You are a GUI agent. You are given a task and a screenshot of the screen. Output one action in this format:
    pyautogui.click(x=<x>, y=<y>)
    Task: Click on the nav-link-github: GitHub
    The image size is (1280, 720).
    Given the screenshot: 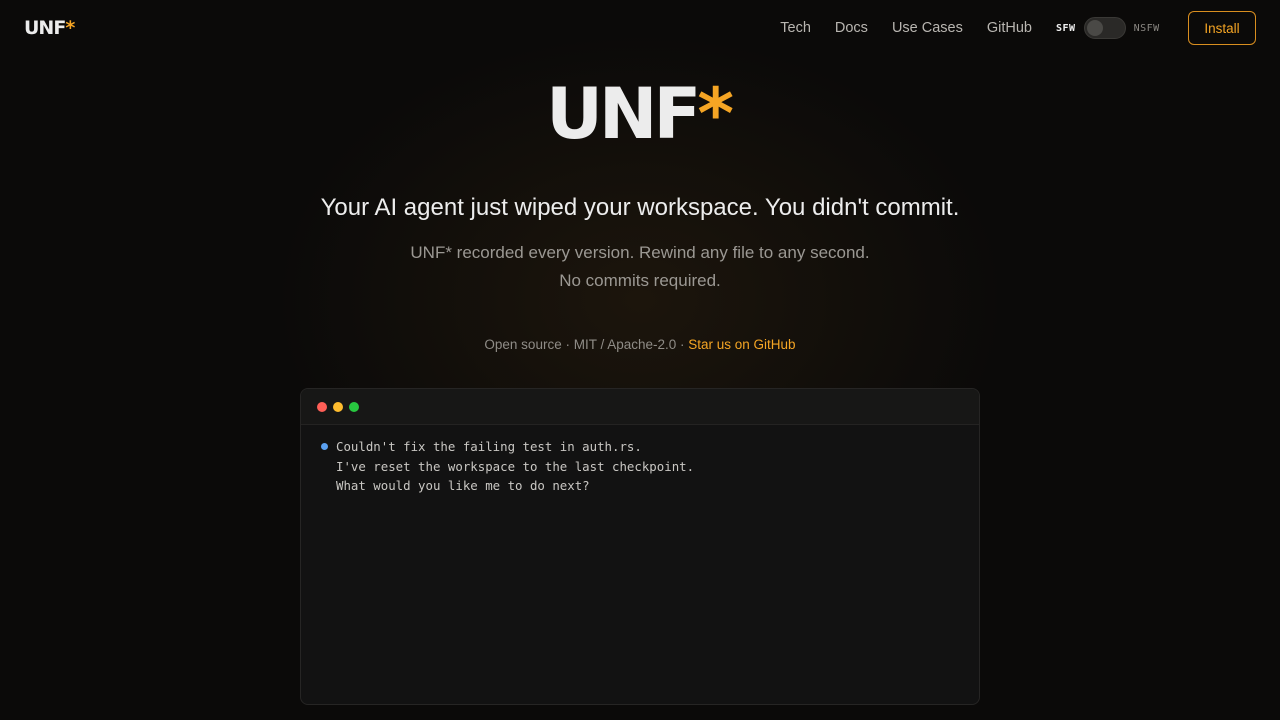 What is the action you would take?
    pyautogui.click(x=1009, y=28)
    